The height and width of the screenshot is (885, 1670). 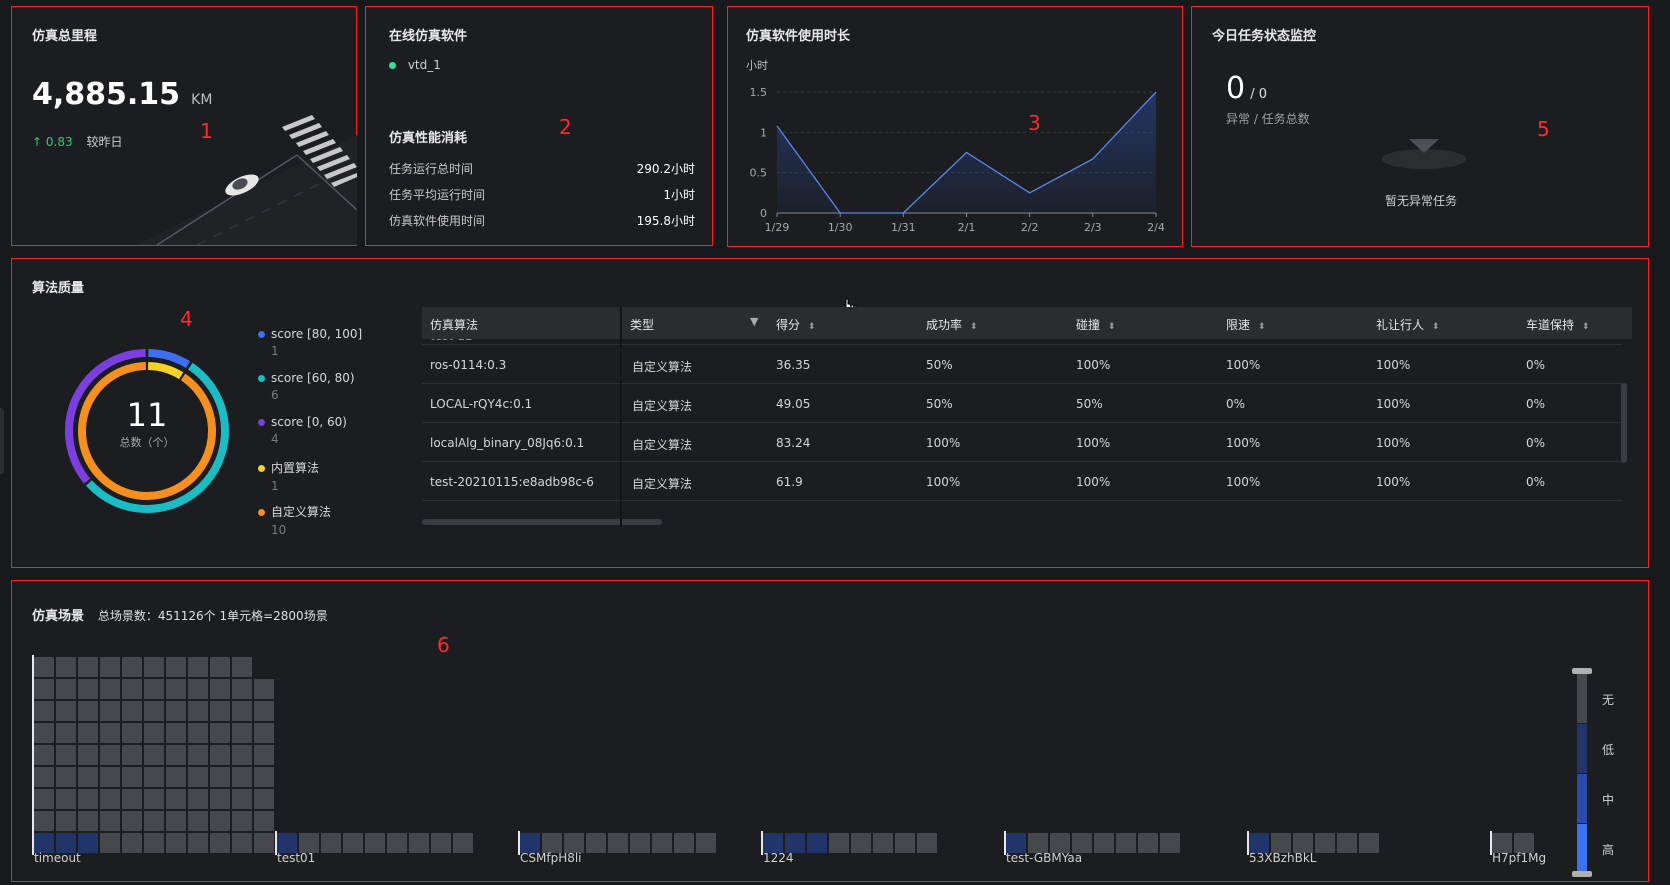 What do you see at coordinates (1624, 423) in the screenshot?
I see `vertical-scrollbar` at bounding box center [1624, 423].